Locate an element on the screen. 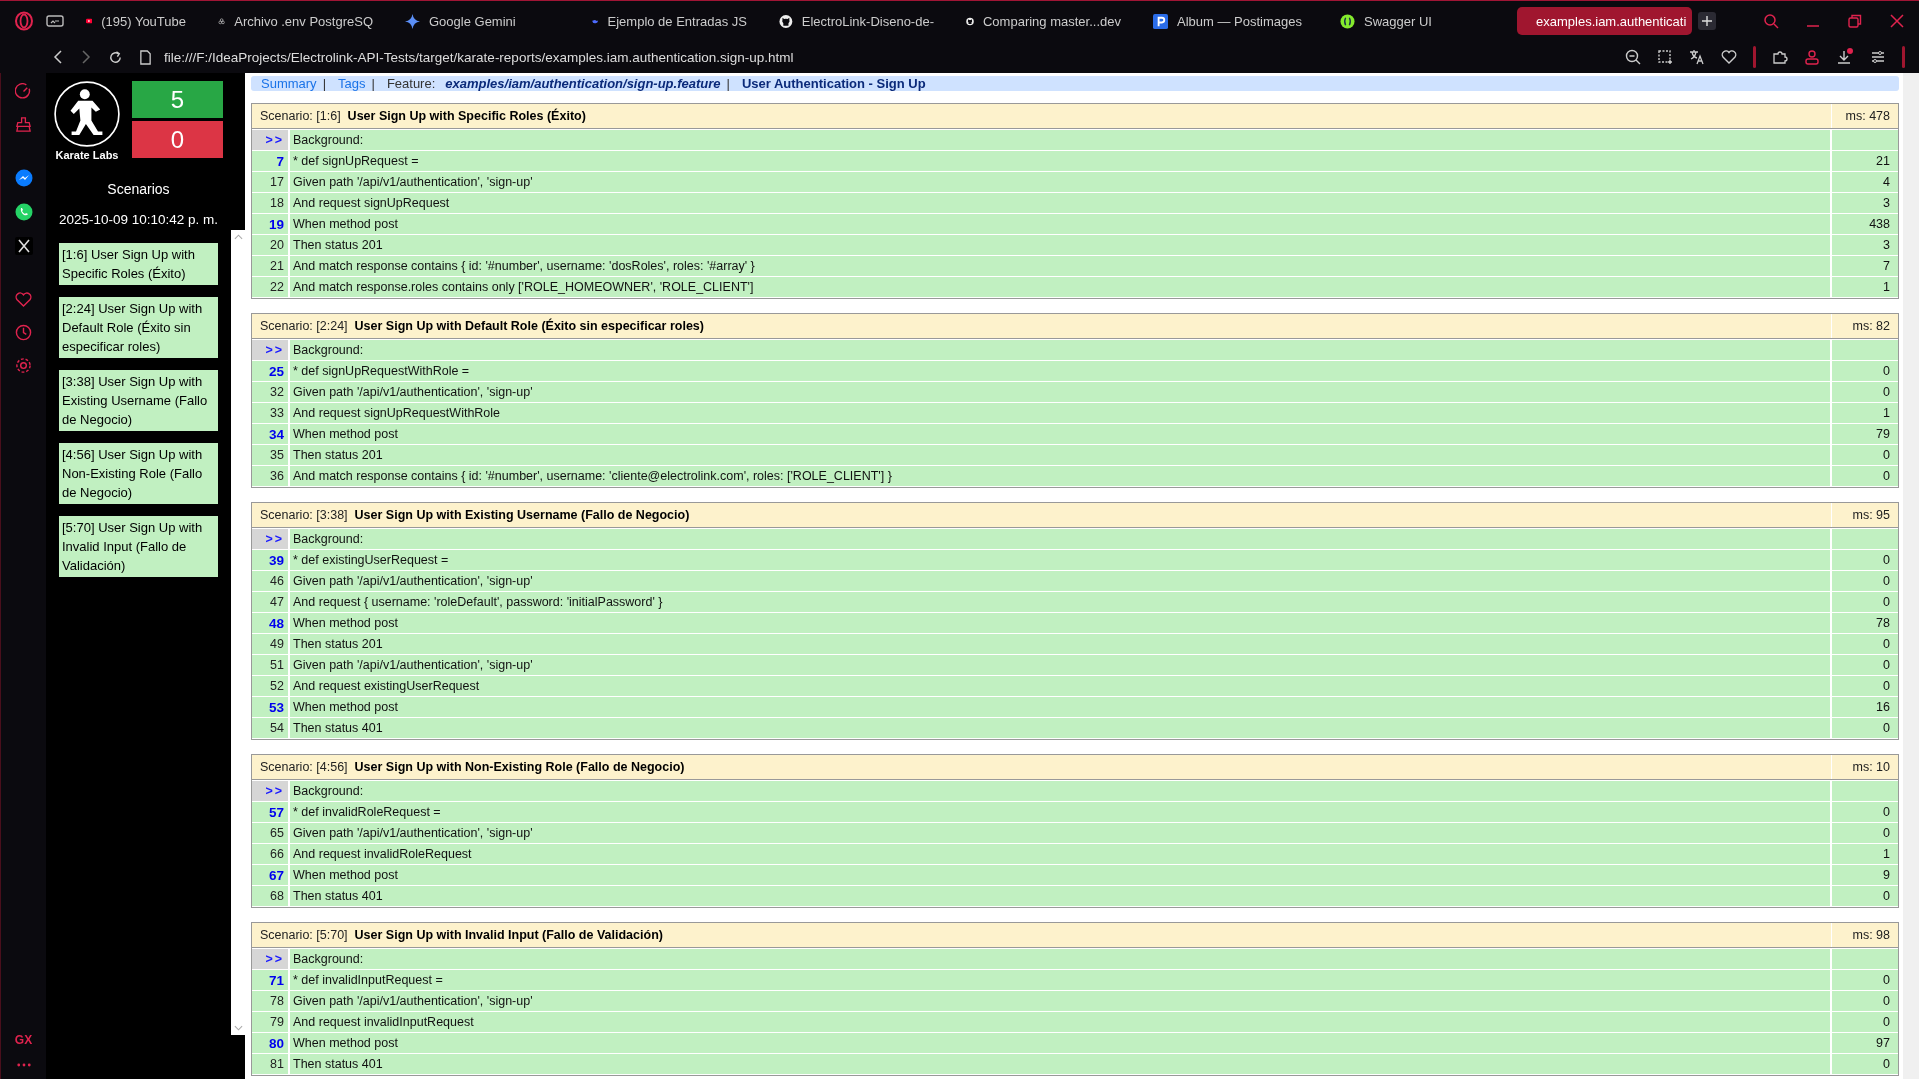 This screenshot has height=1079, width=1919. scenarios-heading: Scenarios is located at coordinates (138, 189).